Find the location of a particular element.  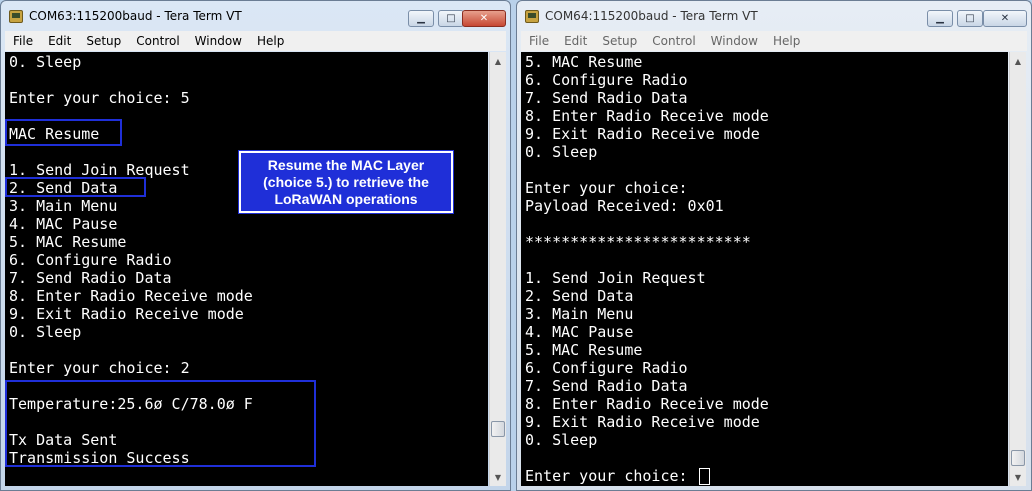

terminal-line: ************************* is located at coordinates (638, 242).